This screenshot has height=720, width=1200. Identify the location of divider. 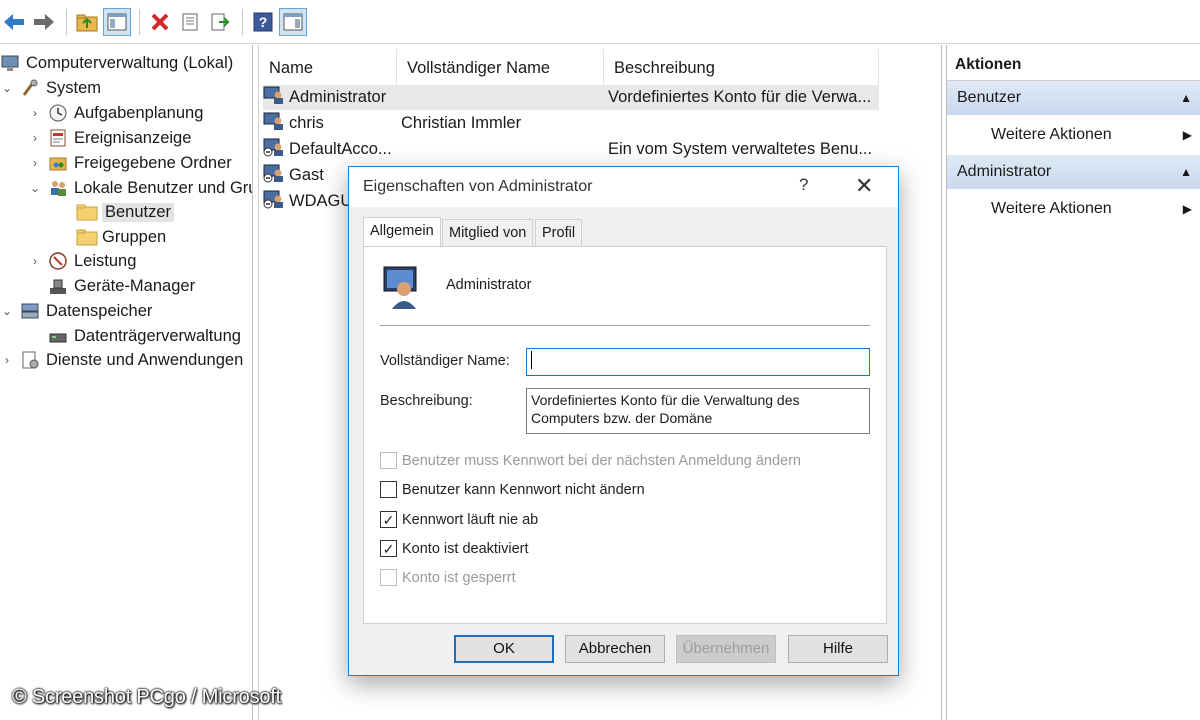
(625, 325).